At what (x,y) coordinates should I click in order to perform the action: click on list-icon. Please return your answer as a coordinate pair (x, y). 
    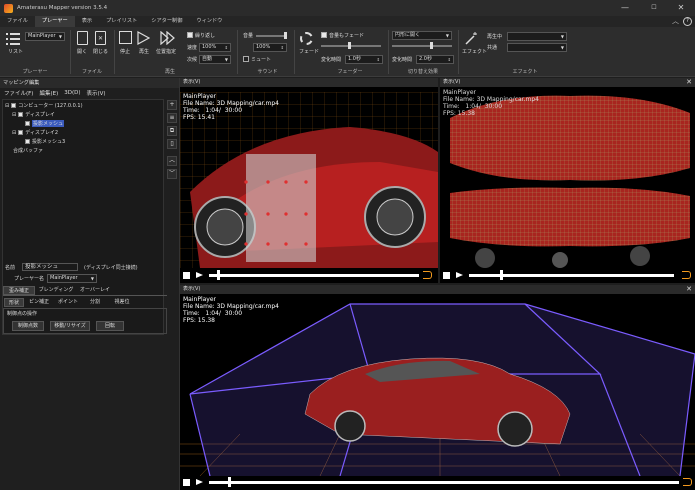
    Looking at the image, I should click on (13, 39).